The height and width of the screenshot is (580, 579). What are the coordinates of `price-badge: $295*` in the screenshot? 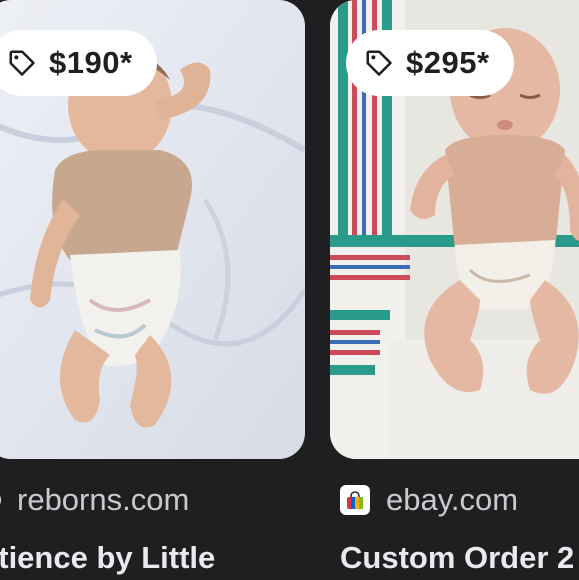 It's located at (430, 63).